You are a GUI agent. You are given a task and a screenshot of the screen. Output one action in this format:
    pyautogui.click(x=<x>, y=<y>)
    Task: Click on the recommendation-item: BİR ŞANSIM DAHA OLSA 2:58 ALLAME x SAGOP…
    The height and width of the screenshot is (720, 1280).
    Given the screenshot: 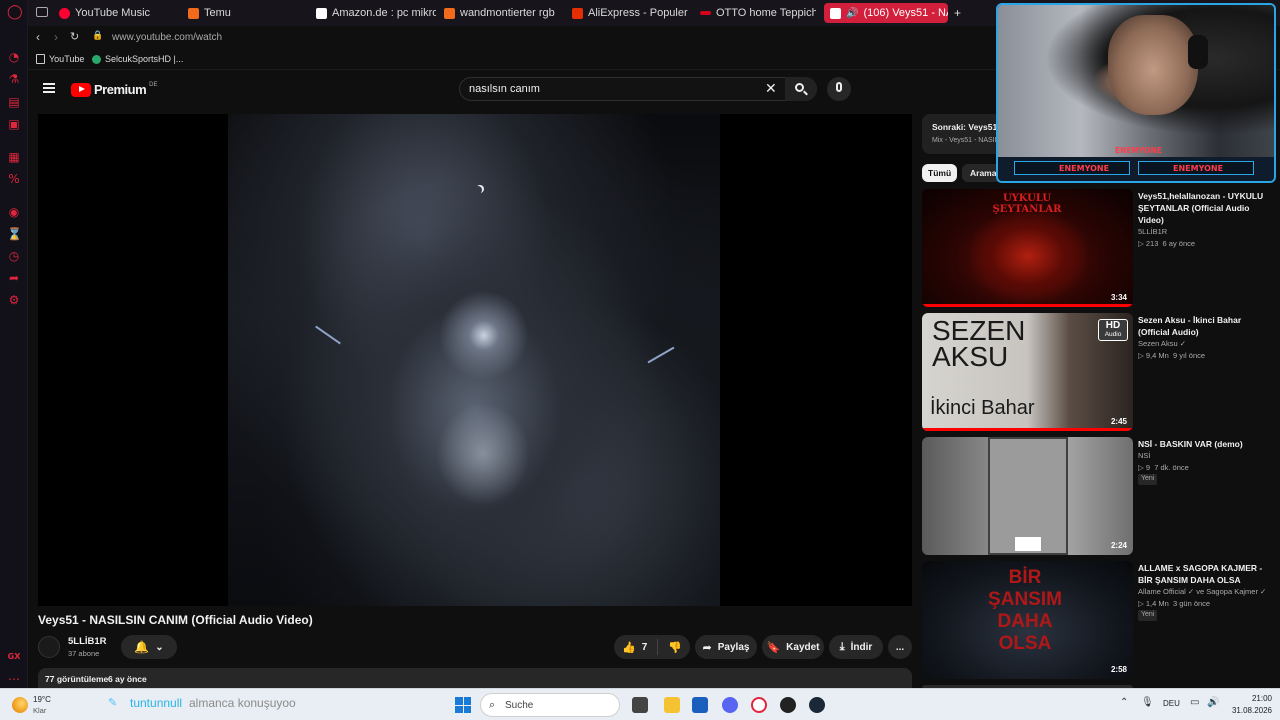 What is the action you would take?
    pyautogui.click(x=1097, y=620)
    